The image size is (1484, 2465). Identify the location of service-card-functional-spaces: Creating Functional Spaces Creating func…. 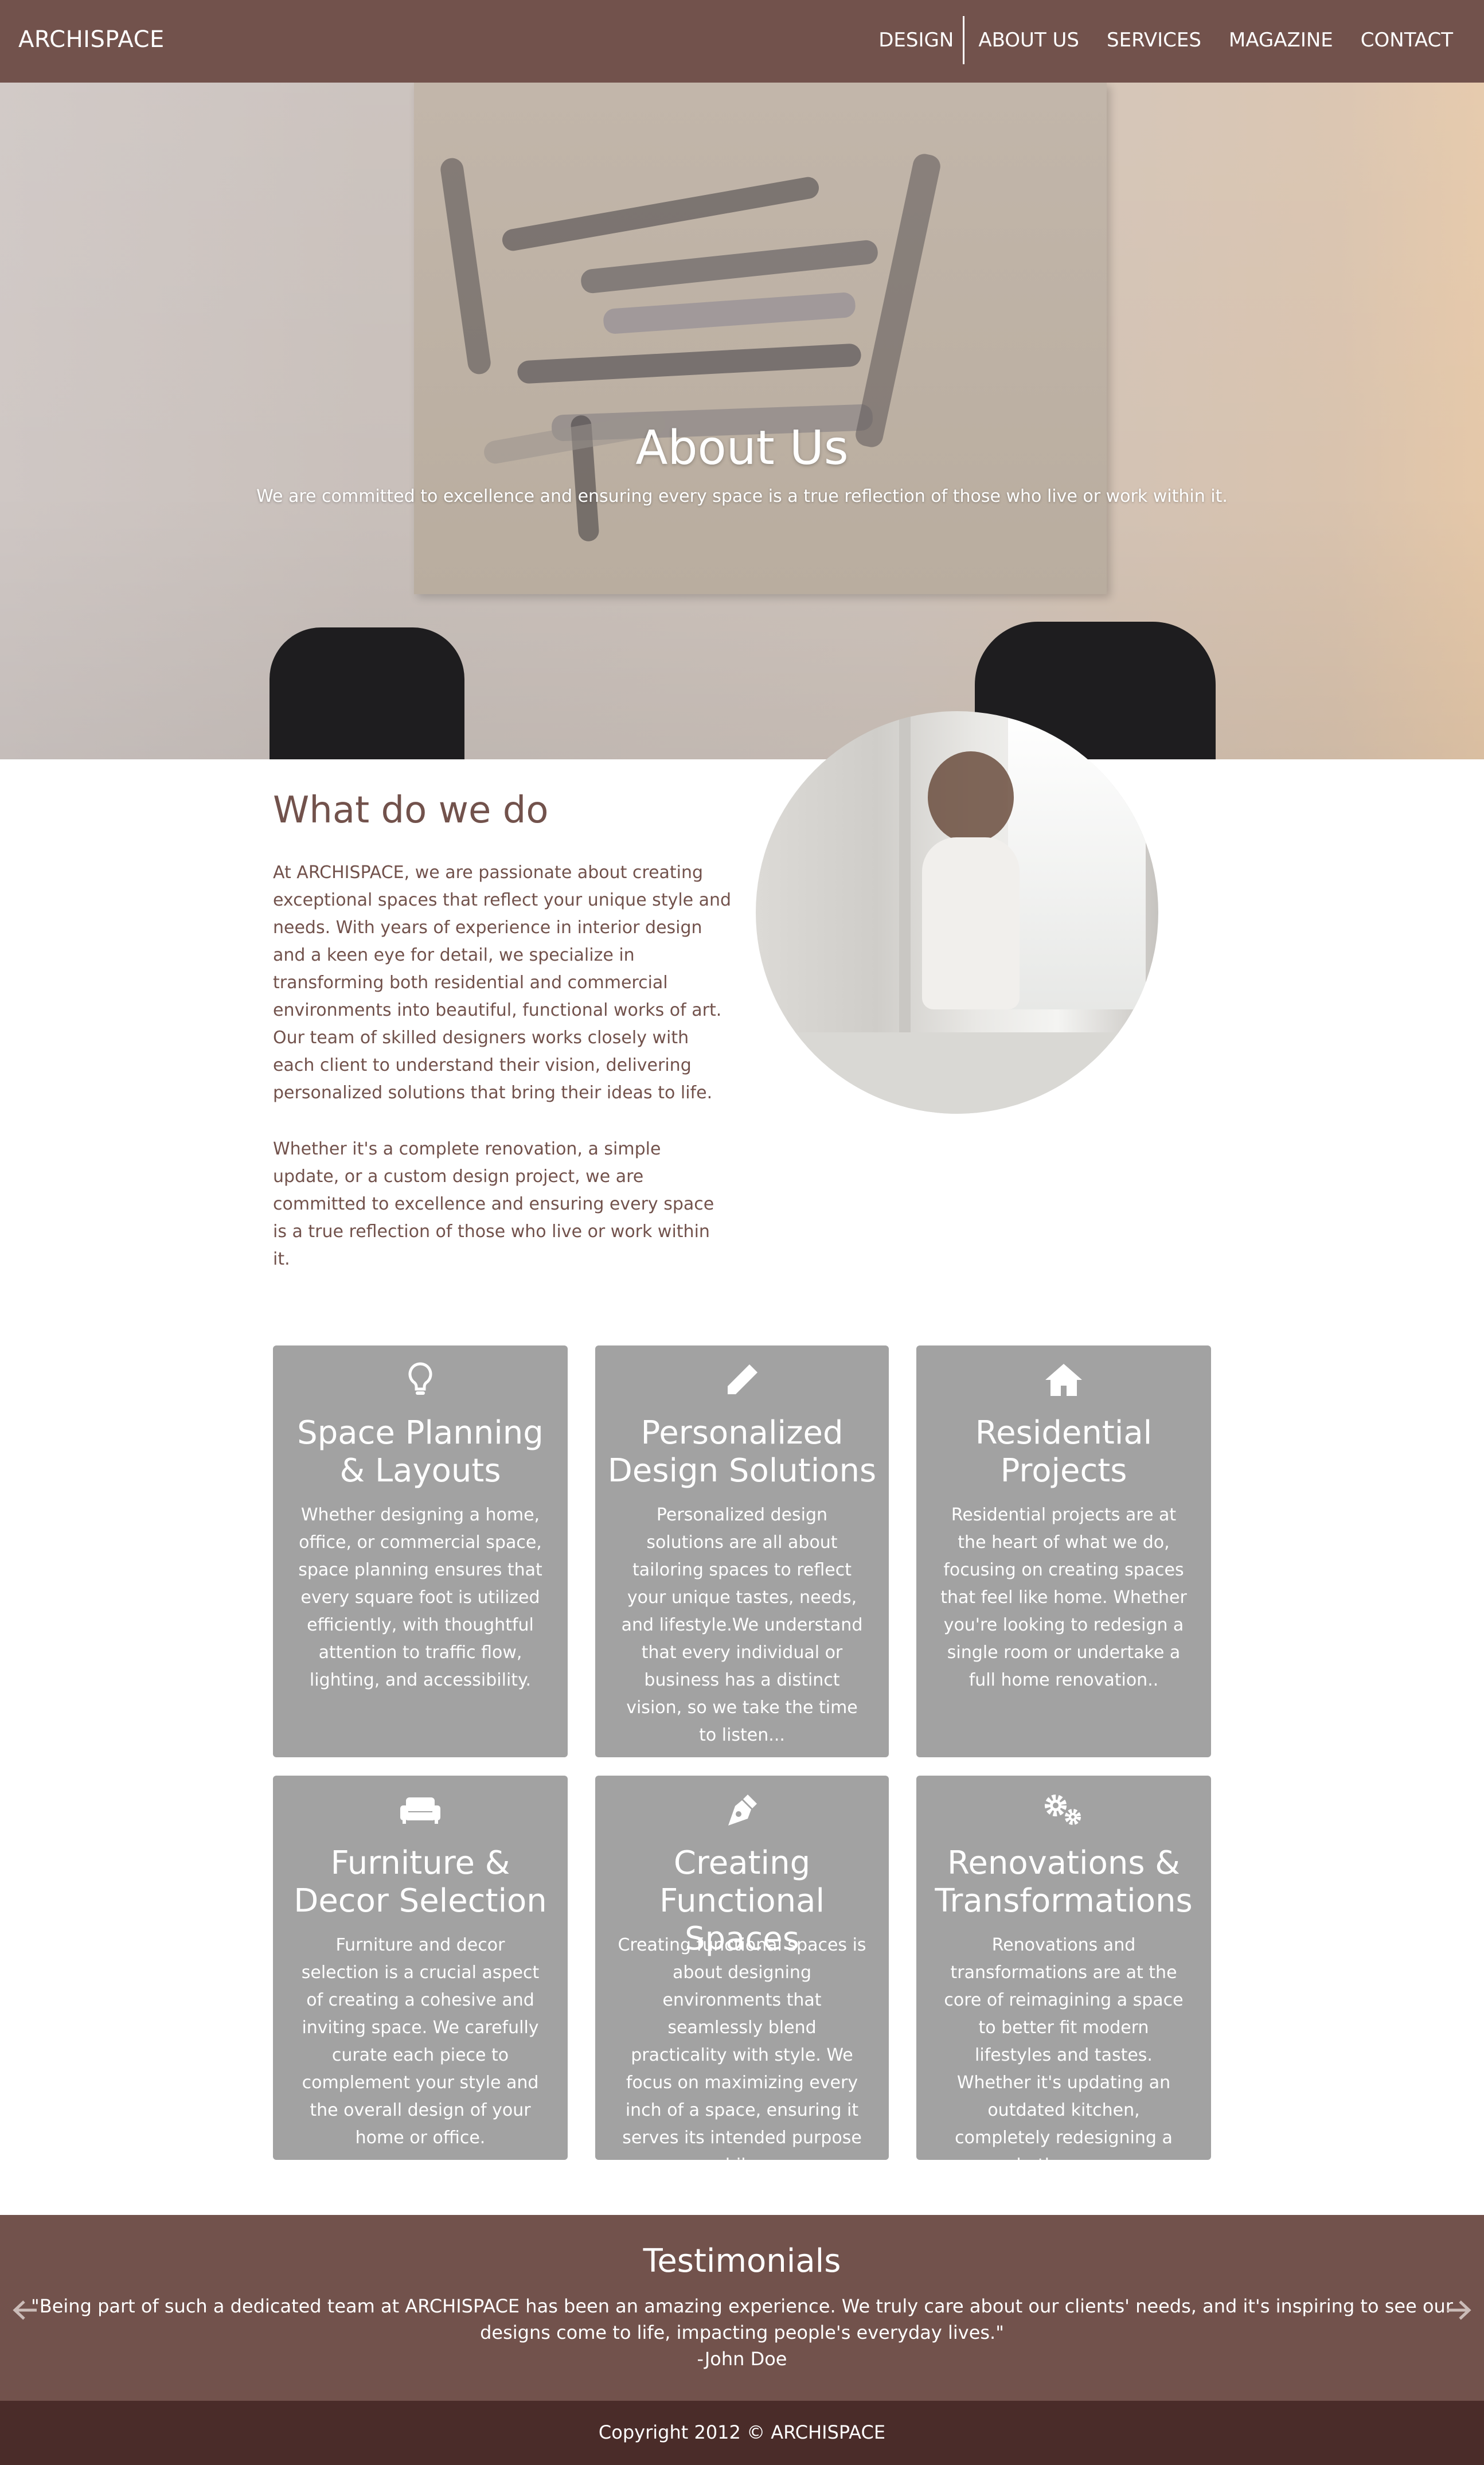
(742, 1975).